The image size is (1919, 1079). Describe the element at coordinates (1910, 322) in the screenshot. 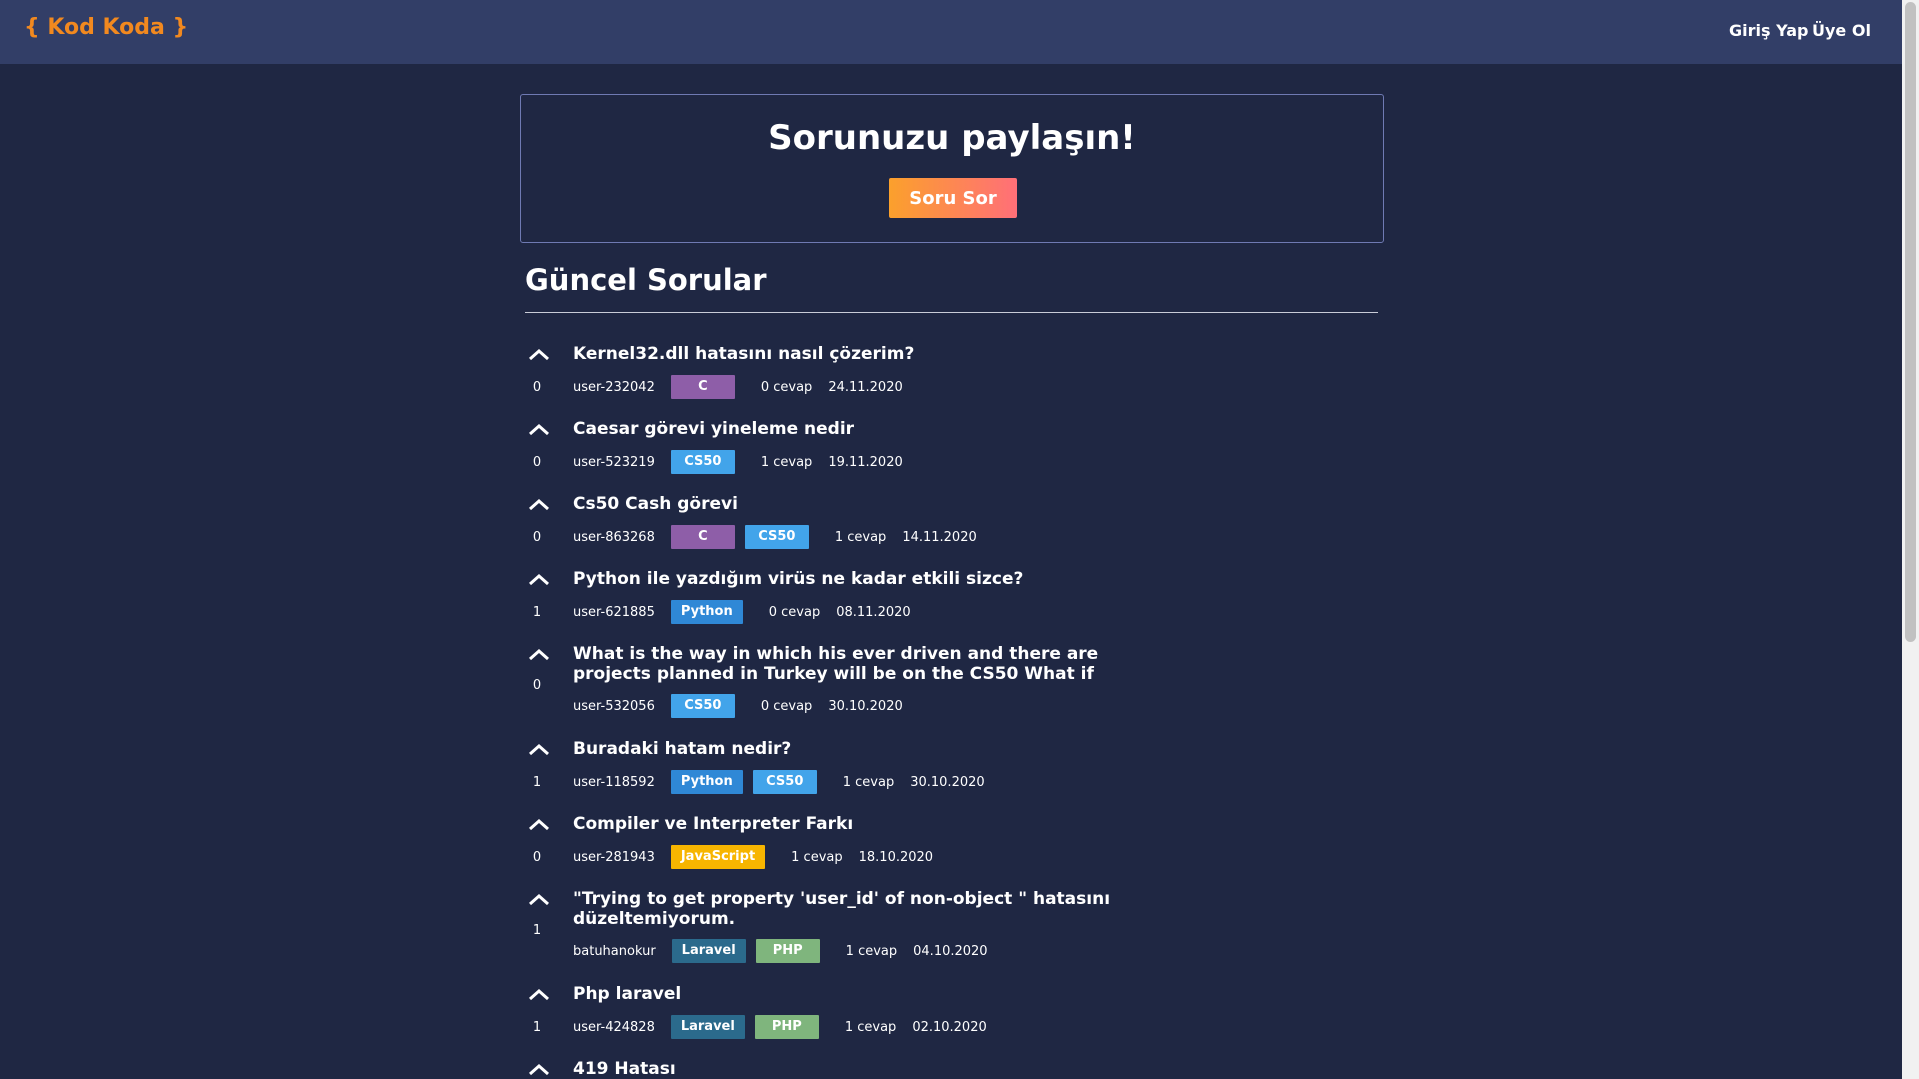

I see `scrollbar-thumb` at that location.